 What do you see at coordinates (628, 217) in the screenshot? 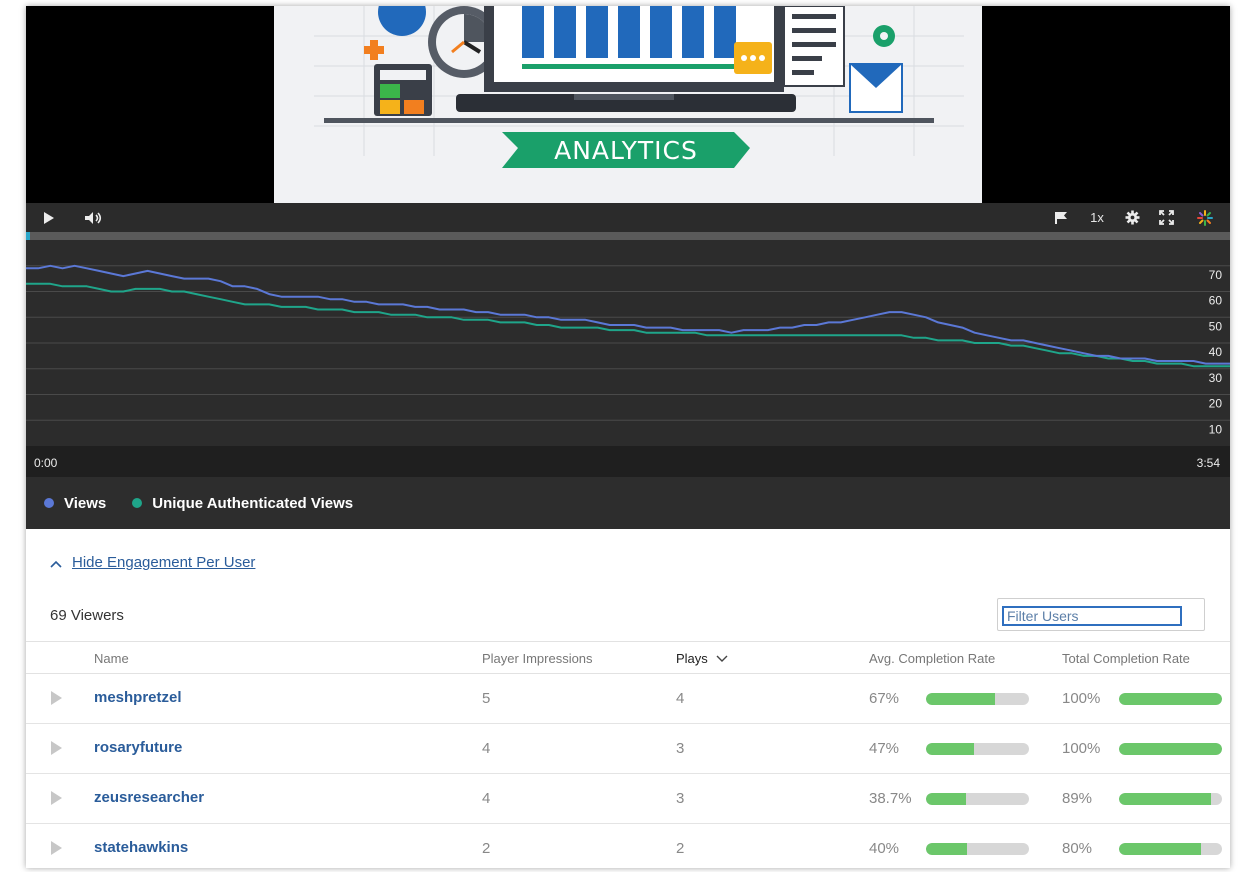
I see `player-controls: 1x` at bounding box center [628, 217].